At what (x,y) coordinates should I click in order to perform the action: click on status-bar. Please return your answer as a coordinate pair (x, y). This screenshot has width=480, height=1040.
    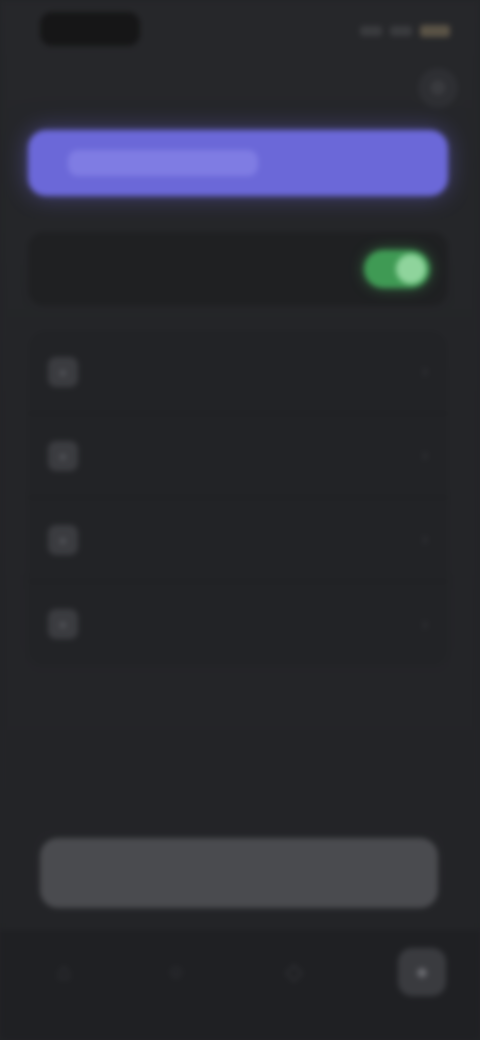
    Looking at the image, I should click on (240, 30).